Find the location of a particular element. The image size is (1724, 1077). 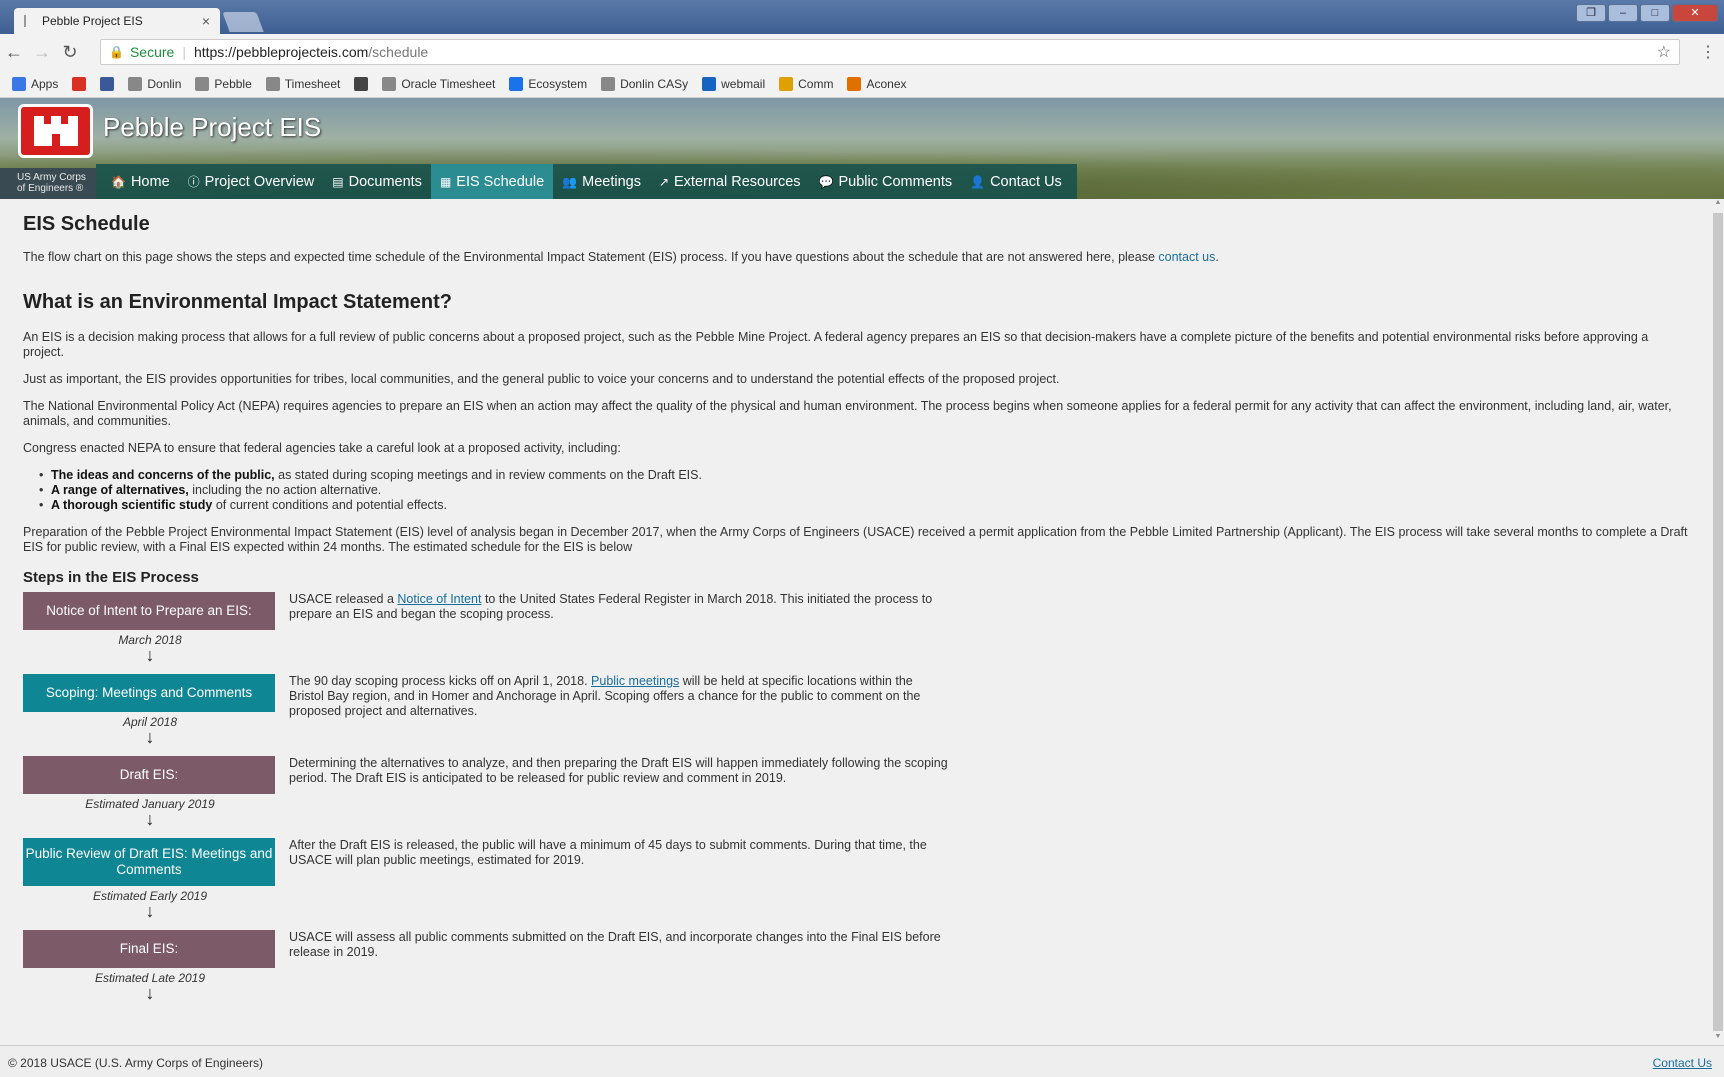

page-scrollbar: ▲ ▼ is located at coordinates (1718, 622).